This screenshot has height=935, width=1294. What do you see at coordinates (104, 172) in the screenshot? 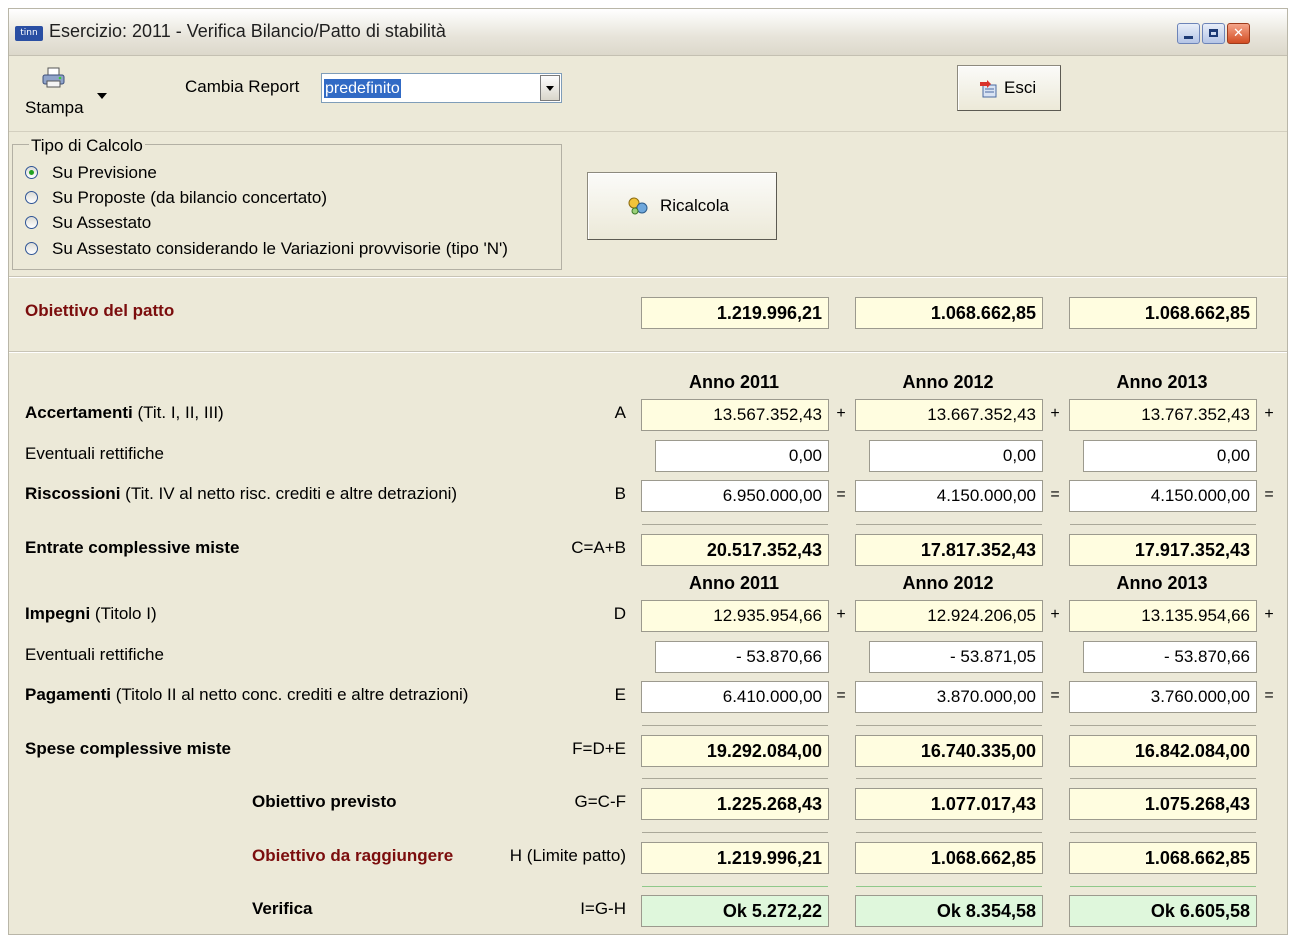
I see `radio-label: Su Previsione` at bounding box center [104, 172].